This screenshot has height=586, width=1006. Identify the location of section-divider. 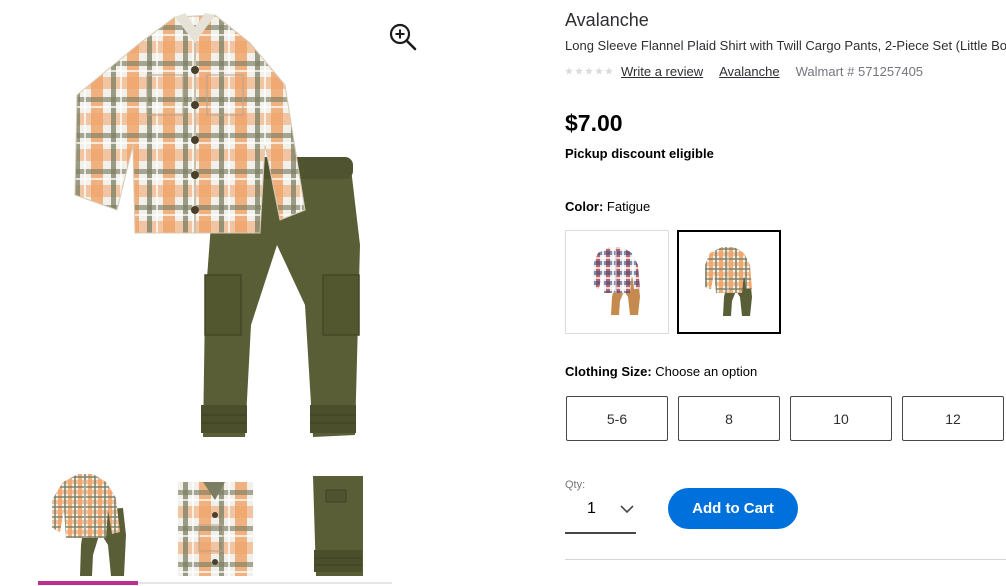
(785, 559).